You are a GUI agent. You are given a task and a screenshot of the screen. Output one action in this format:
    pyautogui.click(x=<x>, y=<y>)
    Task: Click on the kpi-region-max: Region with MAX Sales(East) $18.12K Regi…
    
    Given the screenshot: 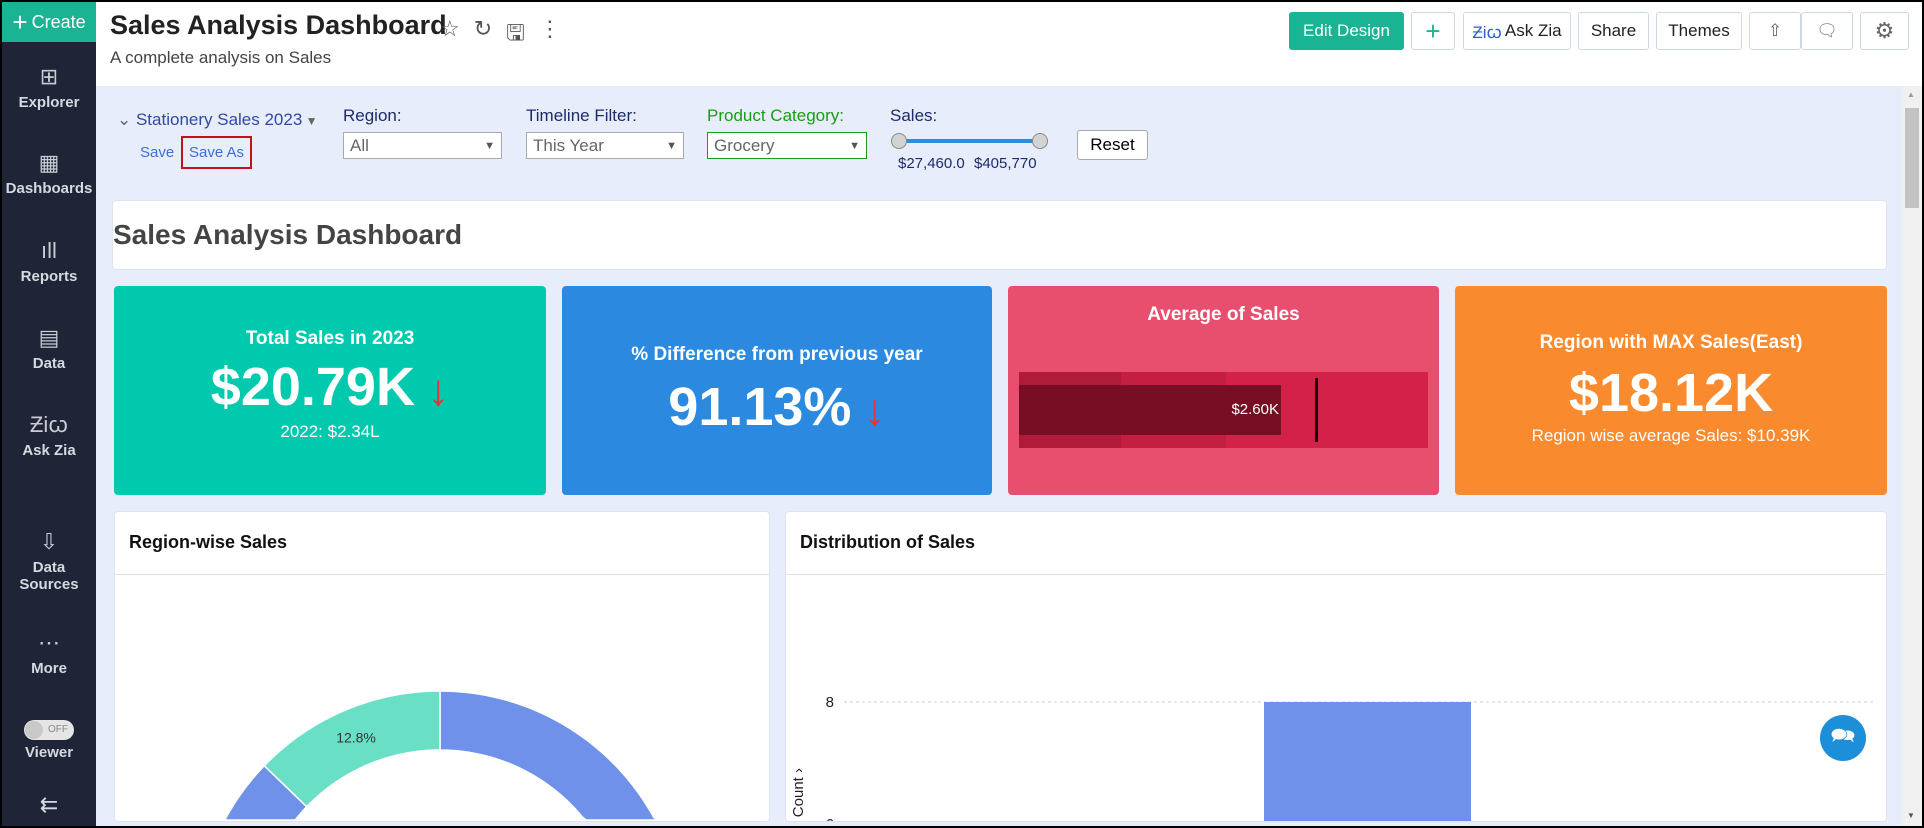 What is the action you would take?
    pyautogui.click(x=1671, y=390)
    